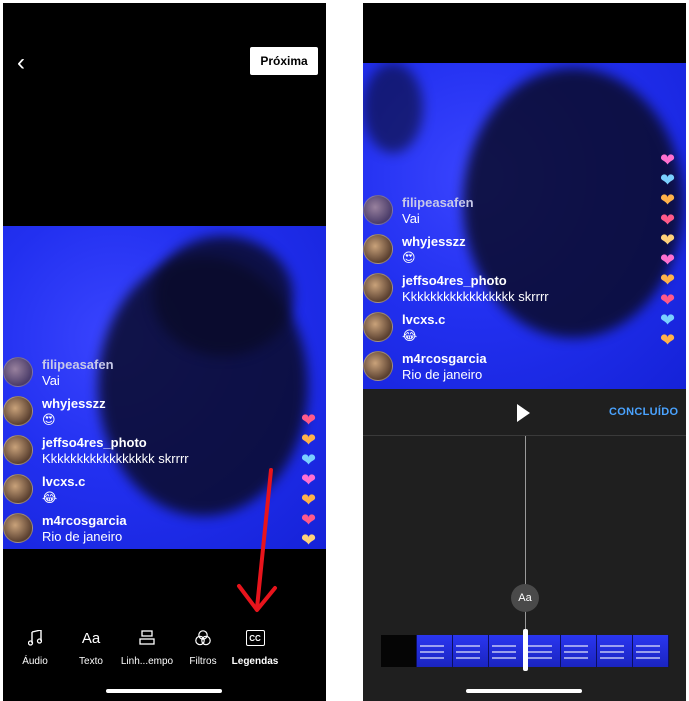  What do you see at coordinates (203, 661) in the screenshot?
I see `tool-label: Filtros` at bounding box center [203, 661].